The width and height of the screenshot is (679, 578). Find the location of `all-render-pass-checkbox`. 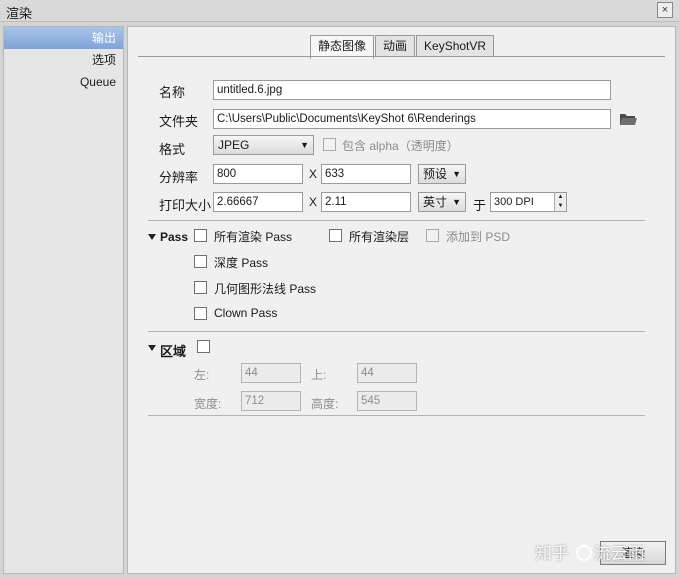

all-render-pass-checkbox is located at coordinates (200, 235).